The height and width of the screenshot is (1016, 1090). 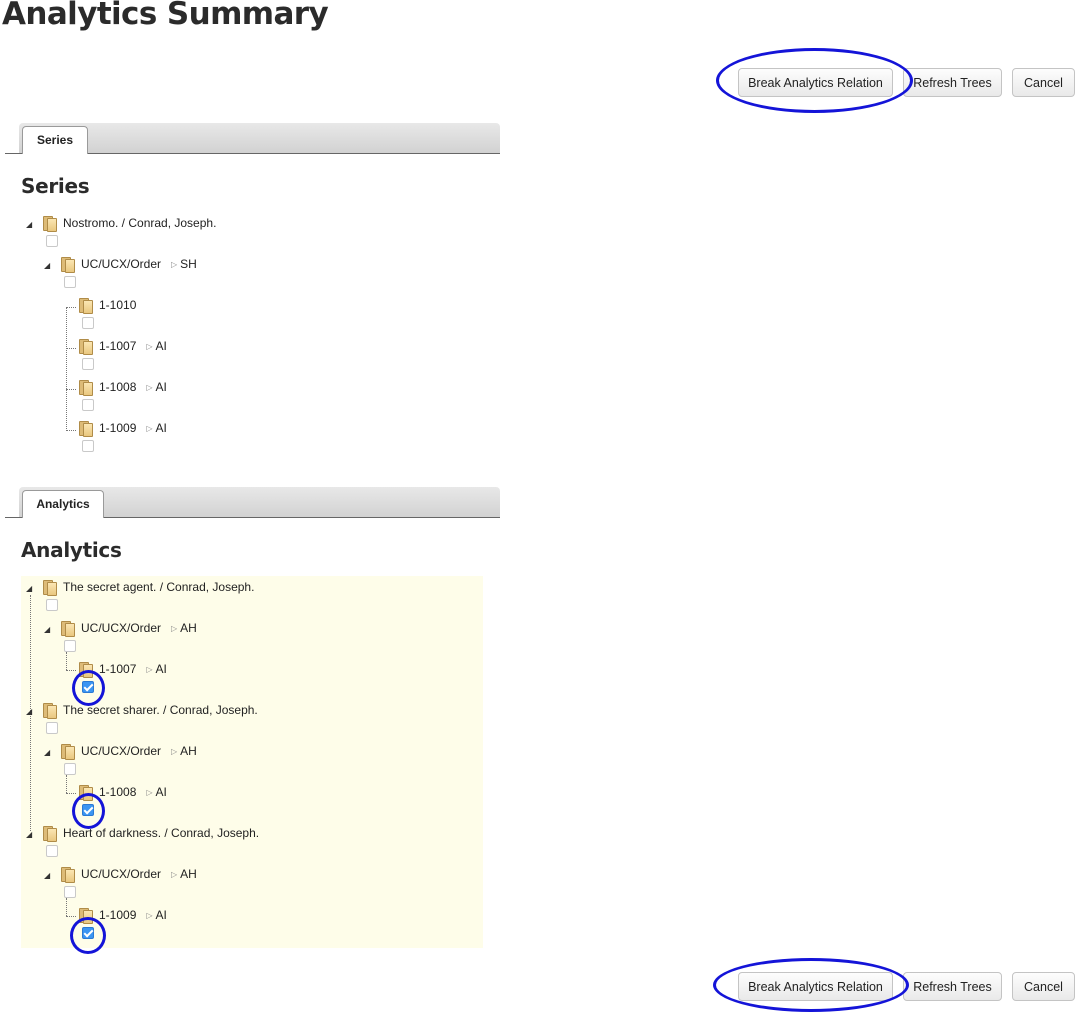 What do you see at coordinates (160, 710) in the screenshot?
I see `tree-node-label: The secret sharer. / Conrad, Joseph.` at bounding box center [160, 710].